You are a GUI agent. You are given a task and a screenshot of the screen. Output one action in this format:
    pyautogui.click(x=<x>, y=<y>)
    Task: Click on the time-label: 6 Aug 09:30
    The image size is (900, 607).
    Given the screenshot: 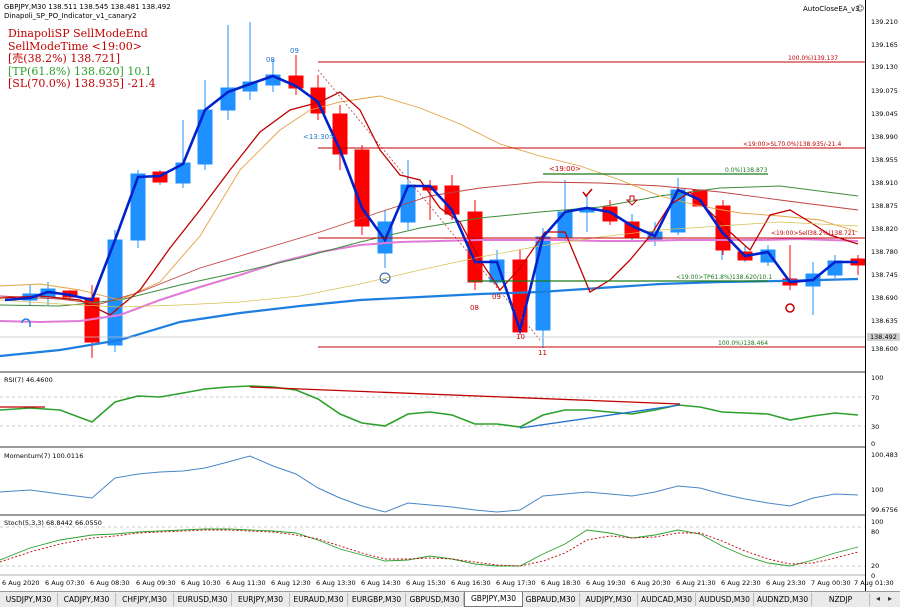 What is the action you would take?
    pyautogui.click(x=156, y=583)
    